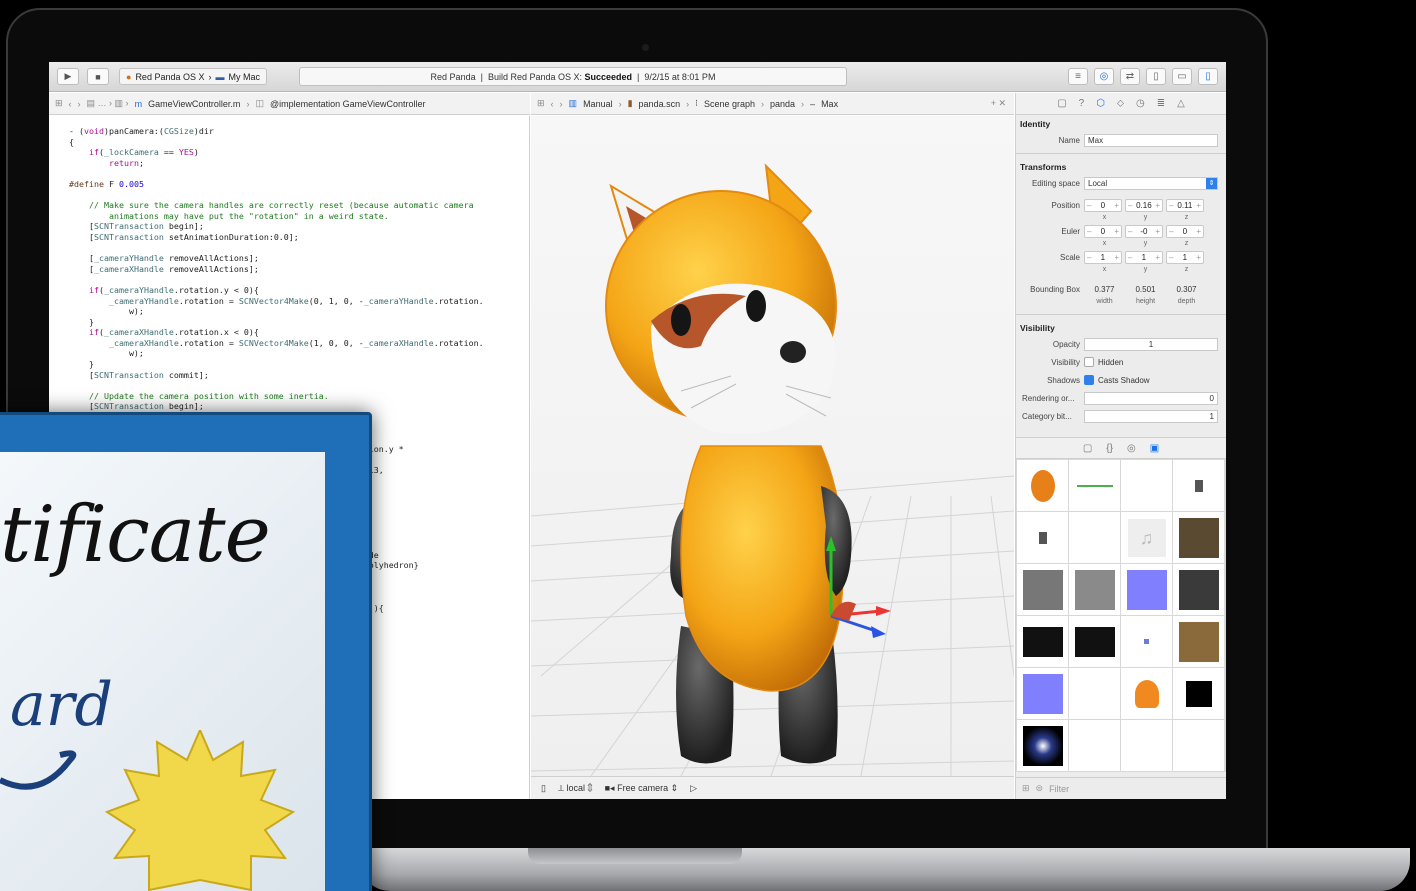  What do you see at coordinates (1103, 231) in the screenshot?
I see `euler-x: –0 +` at bounding box center [1103, 231].